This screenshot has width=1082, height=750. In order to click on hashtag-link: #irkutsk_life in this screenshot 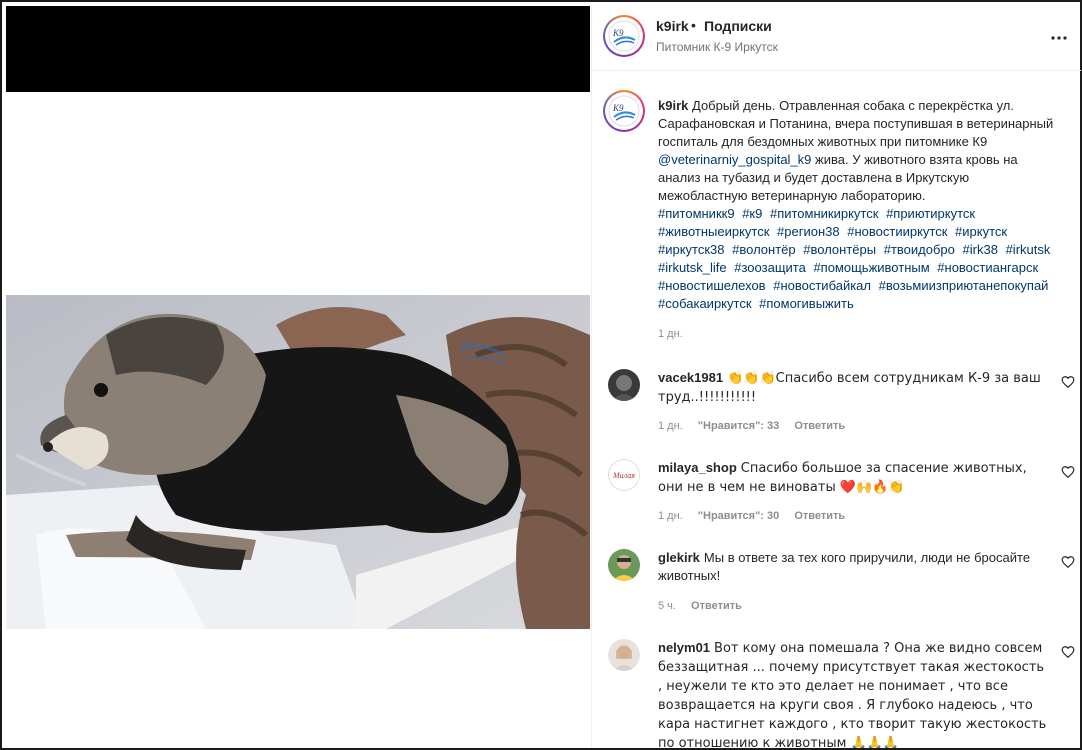, I will do `click(692, 267)`.